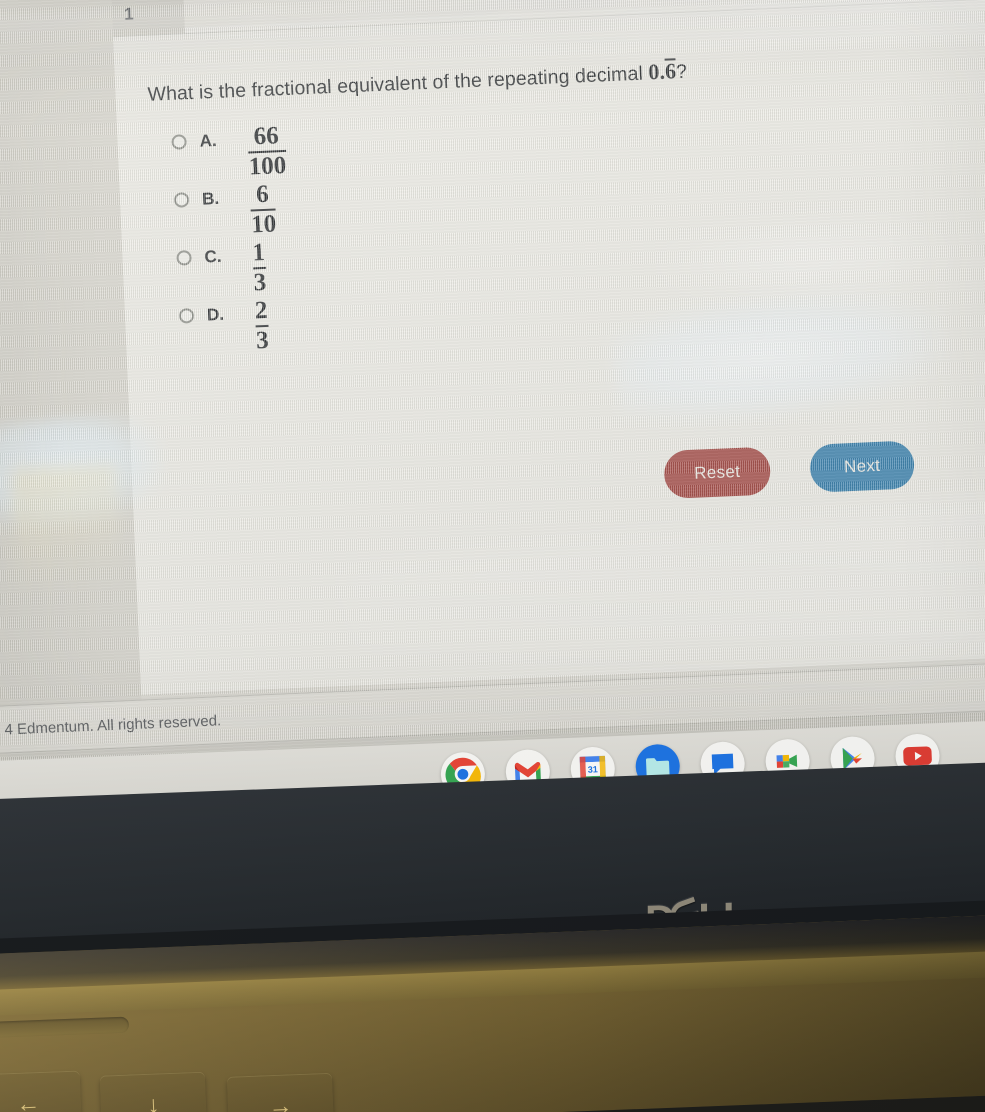  I want to click on numerator-c: 1, so click(258, 252).